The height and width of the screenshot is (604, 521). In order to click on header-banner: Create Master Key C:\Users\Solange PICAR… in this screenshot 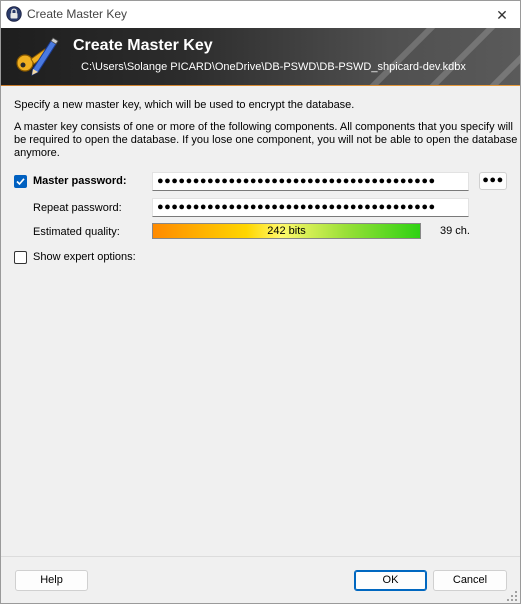, I will do `click(260, 57)`.